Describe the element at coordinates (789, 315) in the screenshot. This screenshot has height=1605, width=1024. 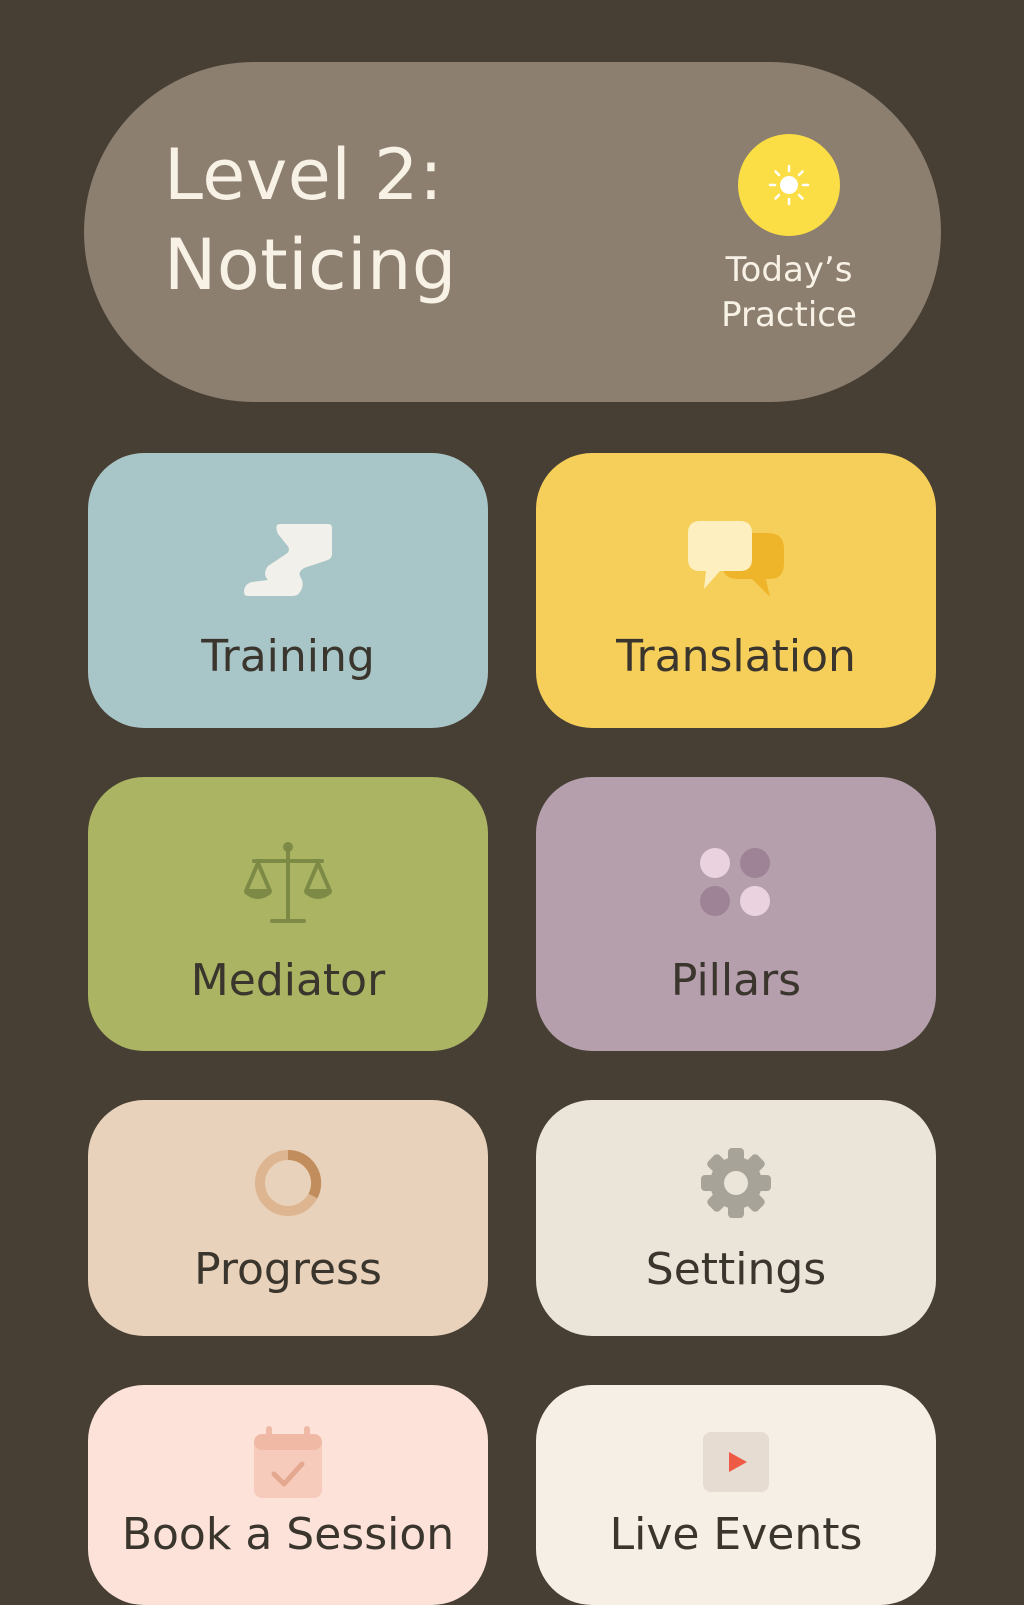
I see `todays-practice-label-line2: Practice` at that location.